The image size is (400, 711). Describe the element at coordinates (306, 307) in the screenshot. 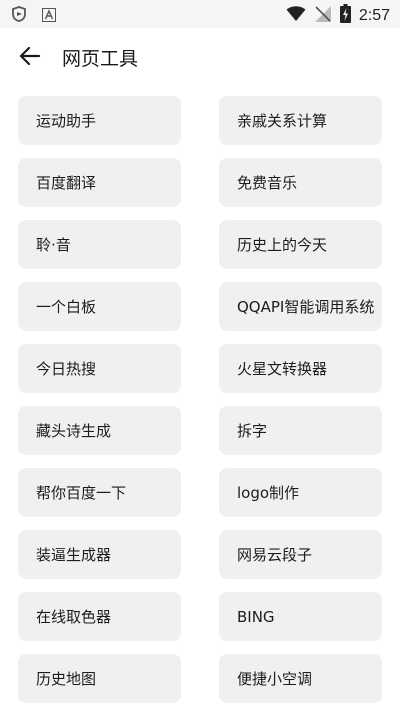

I see `tool-label: QQAPI智能调用系统` at that location.